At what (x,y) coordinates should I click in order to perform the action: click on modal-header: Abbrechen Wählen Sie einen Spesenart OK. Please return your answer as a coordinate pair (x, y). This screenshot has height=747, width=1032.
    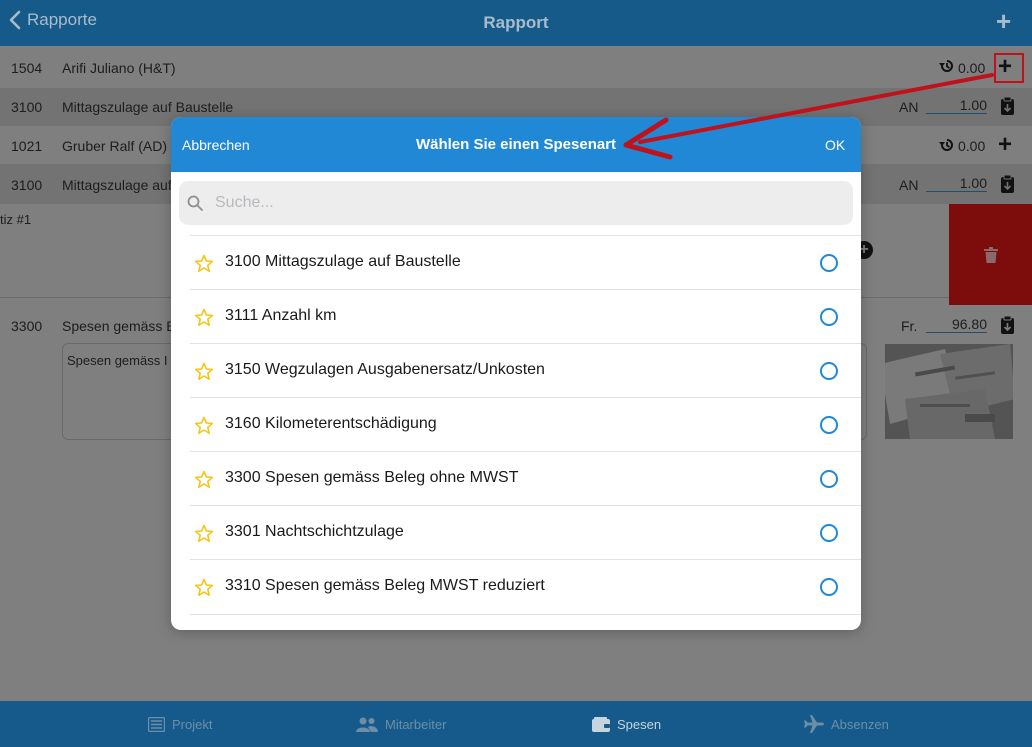
    Looking at the image, I should click on (516, 144).